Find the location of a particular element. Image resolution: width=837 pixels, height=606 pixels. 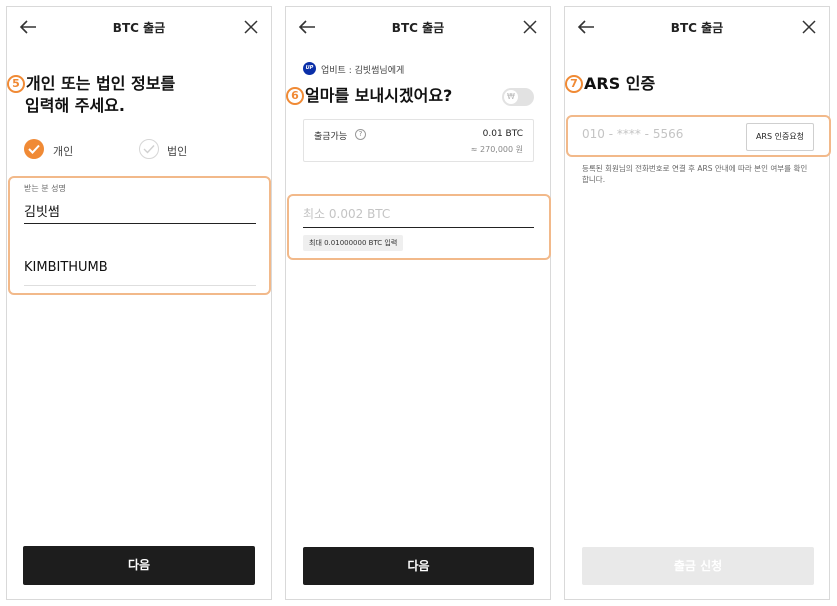

step-number-badge: 5 is located at coordinates (16, 84).